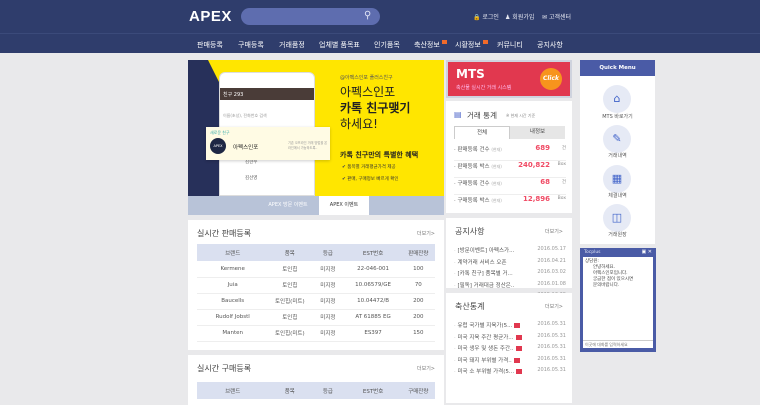 The height and width of the screenshot is (405, 760). What do you see at coordinates (368, 92) in the screenshot?
I see `headline-line-1: 아펙스인포` at bounding box center [368, 92].